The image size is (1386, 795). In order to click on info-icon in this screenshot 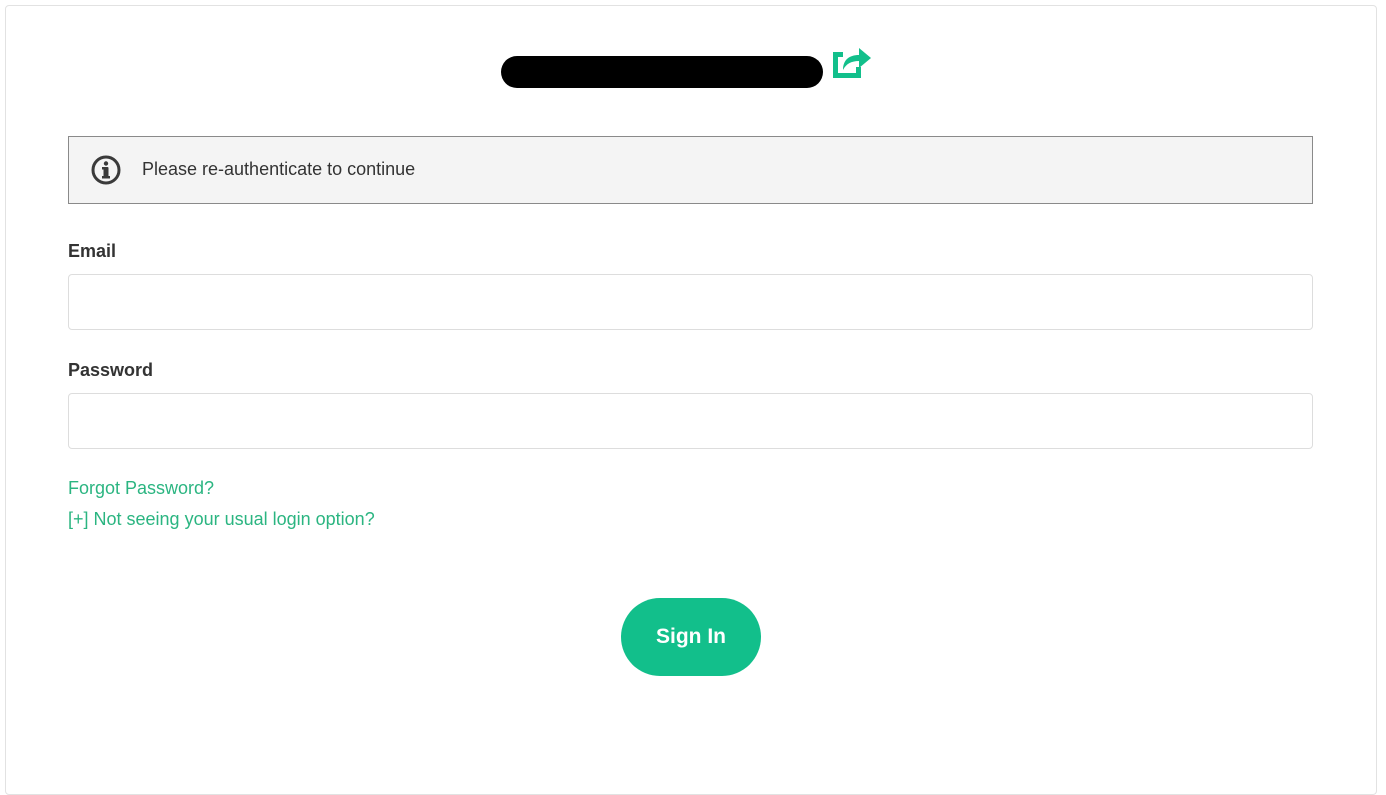, I will do `click(106, 170)`.